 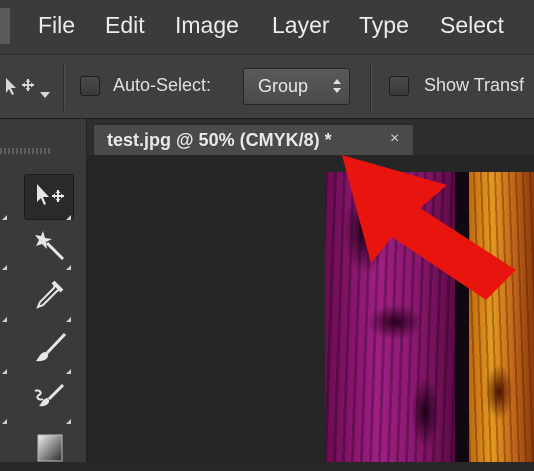 I want to click on move-tool-icon, so click(x=49, y=197).